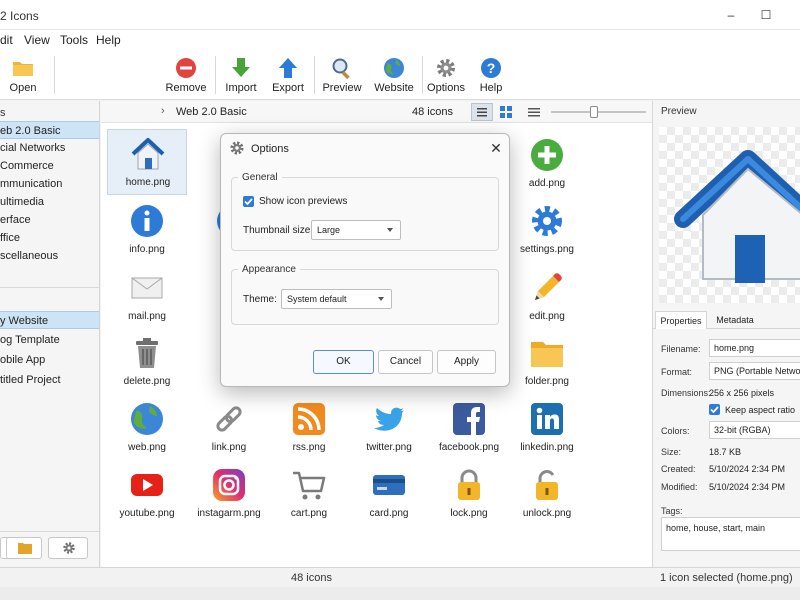  Describe the element at coordinates (186, 76) in the screenshot. I see `remove-button: Remove` at that location.